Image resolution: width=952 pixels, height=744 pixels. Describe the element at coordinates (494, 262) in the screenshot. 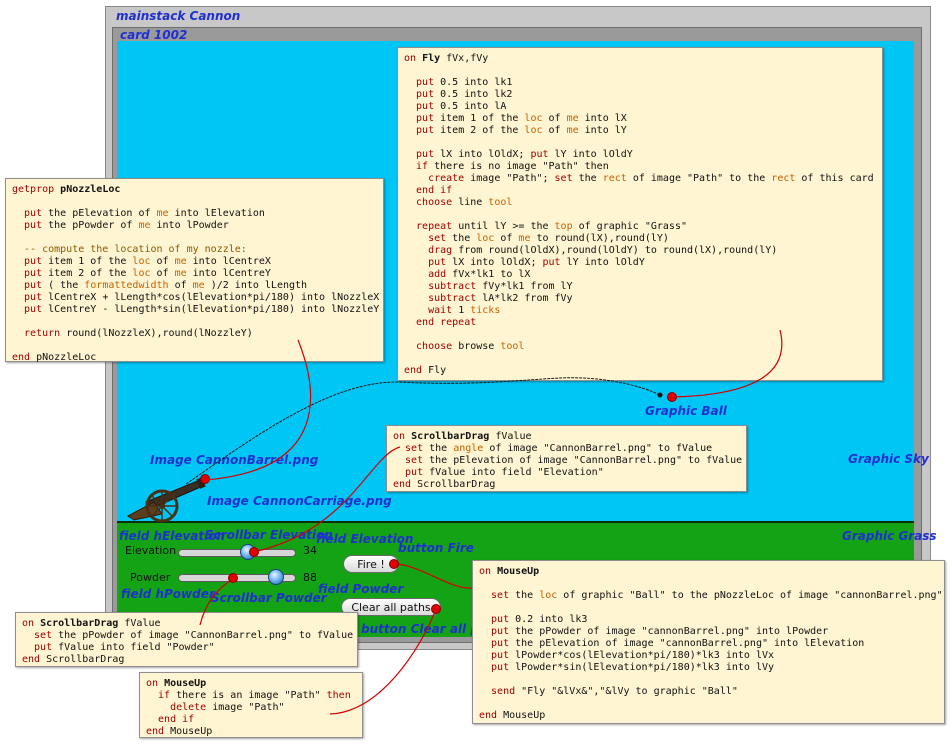

I see `code-token: lX into lOldX;` at that location.